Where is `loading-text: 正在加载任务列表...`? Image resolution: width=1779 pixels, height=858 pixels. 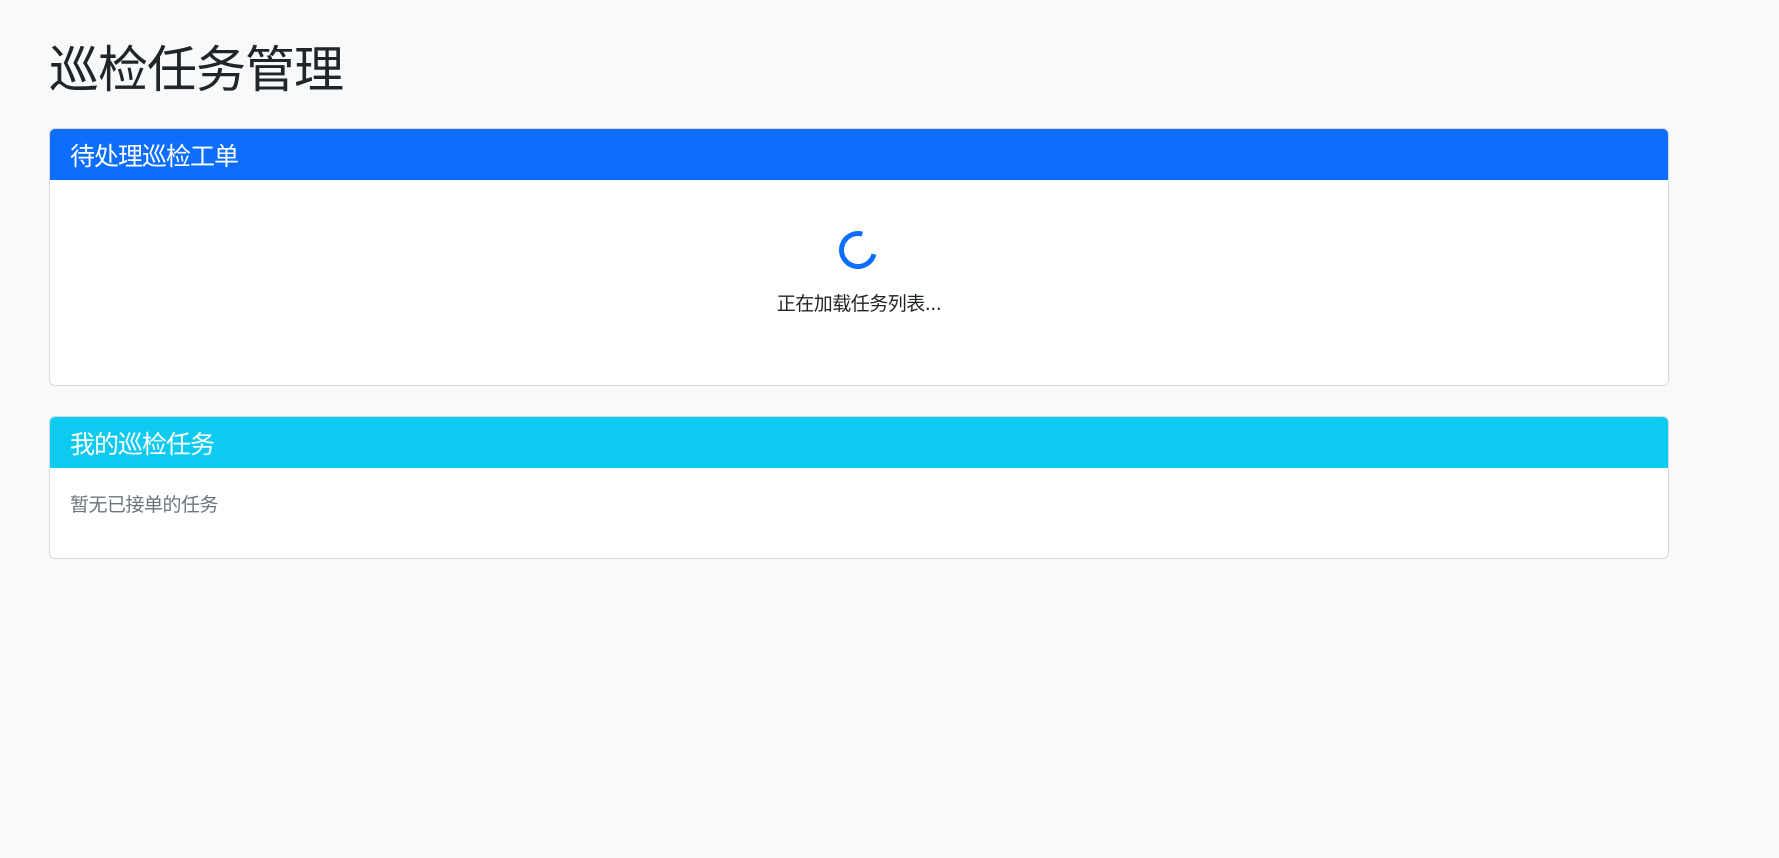
loading-text: 正在加载任务列表... is located at coordinates (859, 304).